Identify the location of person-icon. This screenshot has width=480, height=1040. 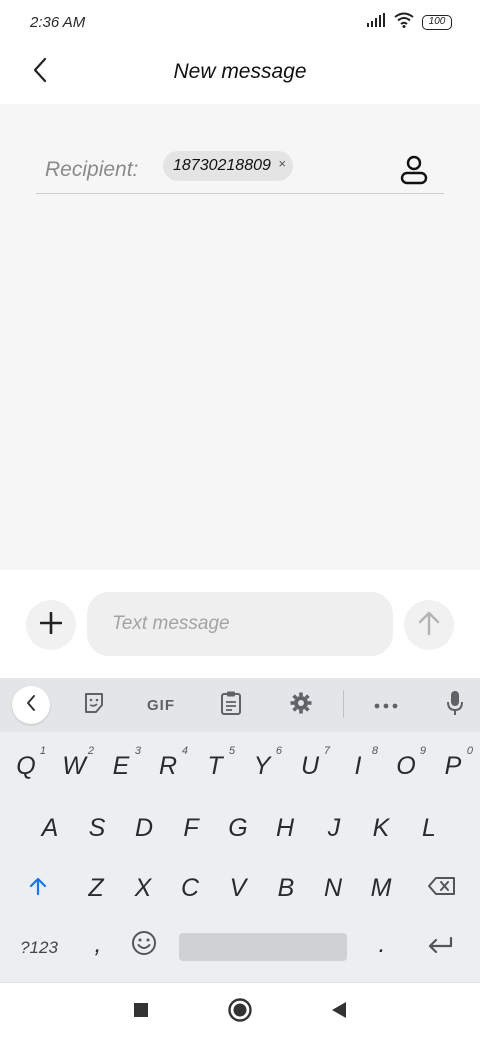
(414, 172).